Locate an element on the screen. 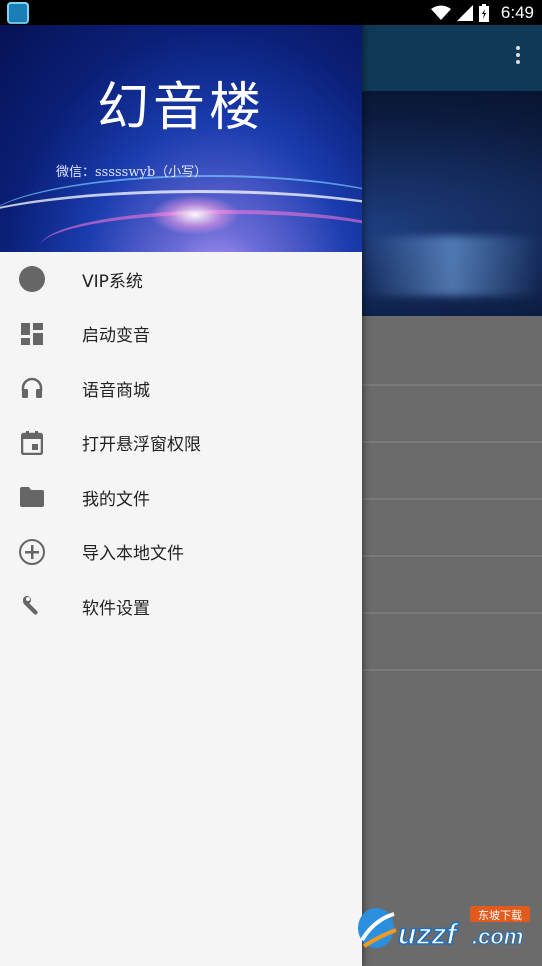 This screenshot has height=966, width=542. folder-icon is located at coordinates (32, 497).